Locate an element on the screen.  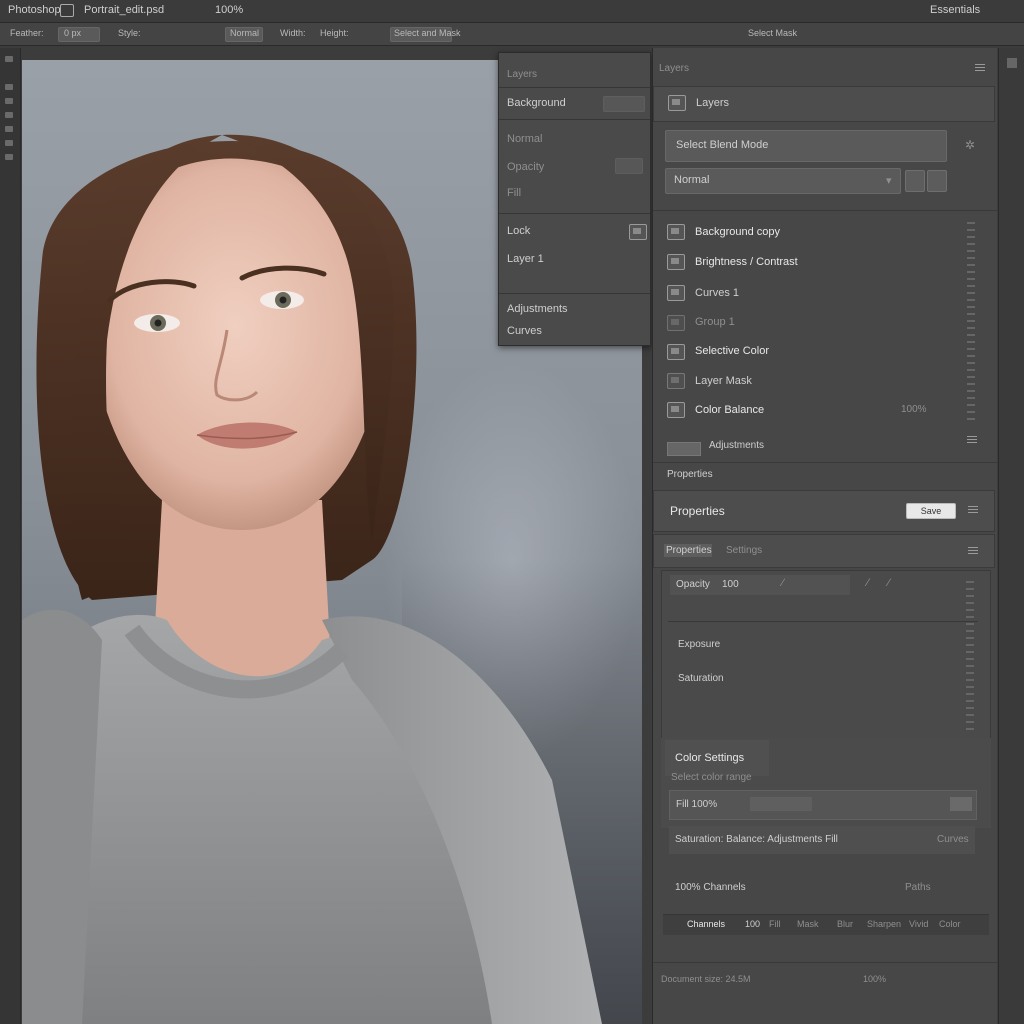
dropdown-arrow-icon: ▾ is located at coordinates (889, 180).